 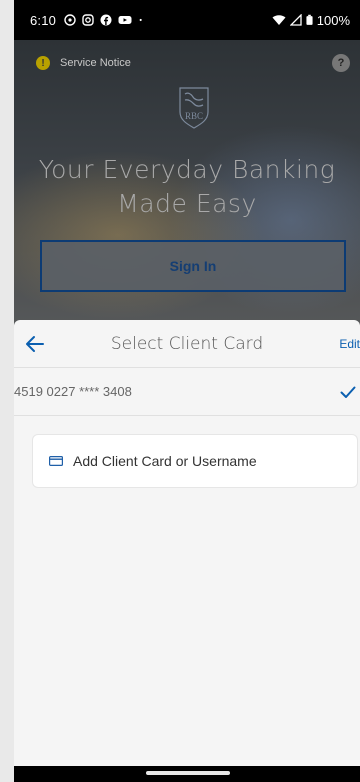 What do you see at coordinates (279, 20) in the screenshot?
I see `wifi-icon` at bounding box center [279, 20].